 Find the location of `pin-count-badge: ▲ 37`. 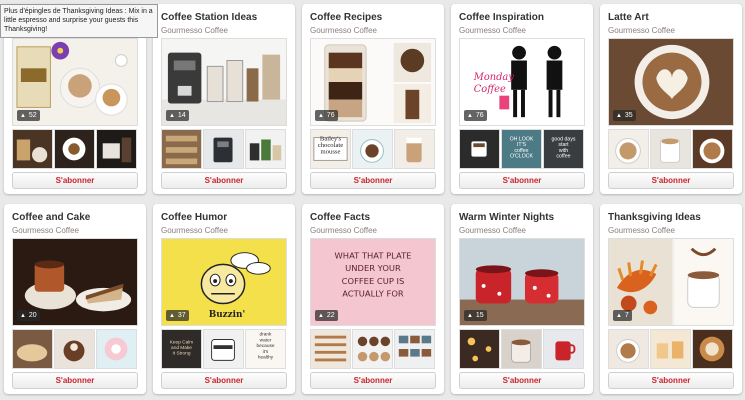

pin-count-badge: ▲ 37 is located at coordinates (177, 315).